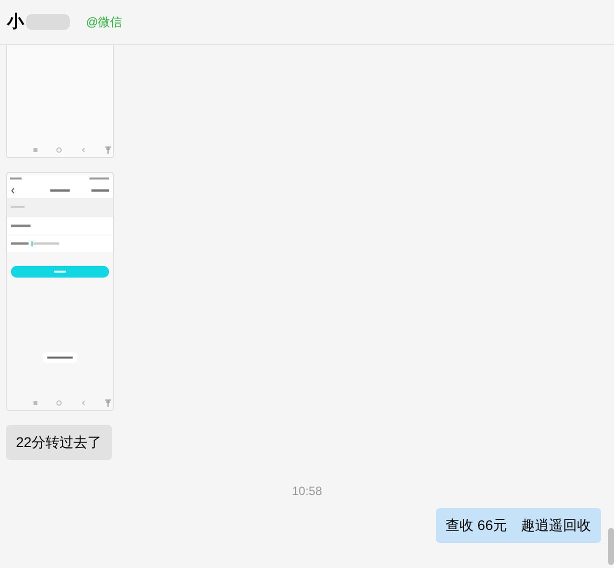 The width and height of the screenshot is (614, 568). What do you see at coordinates (15, 22) in the screenshot?
I see `contact-name: 小` at bounding box center [15, 22].